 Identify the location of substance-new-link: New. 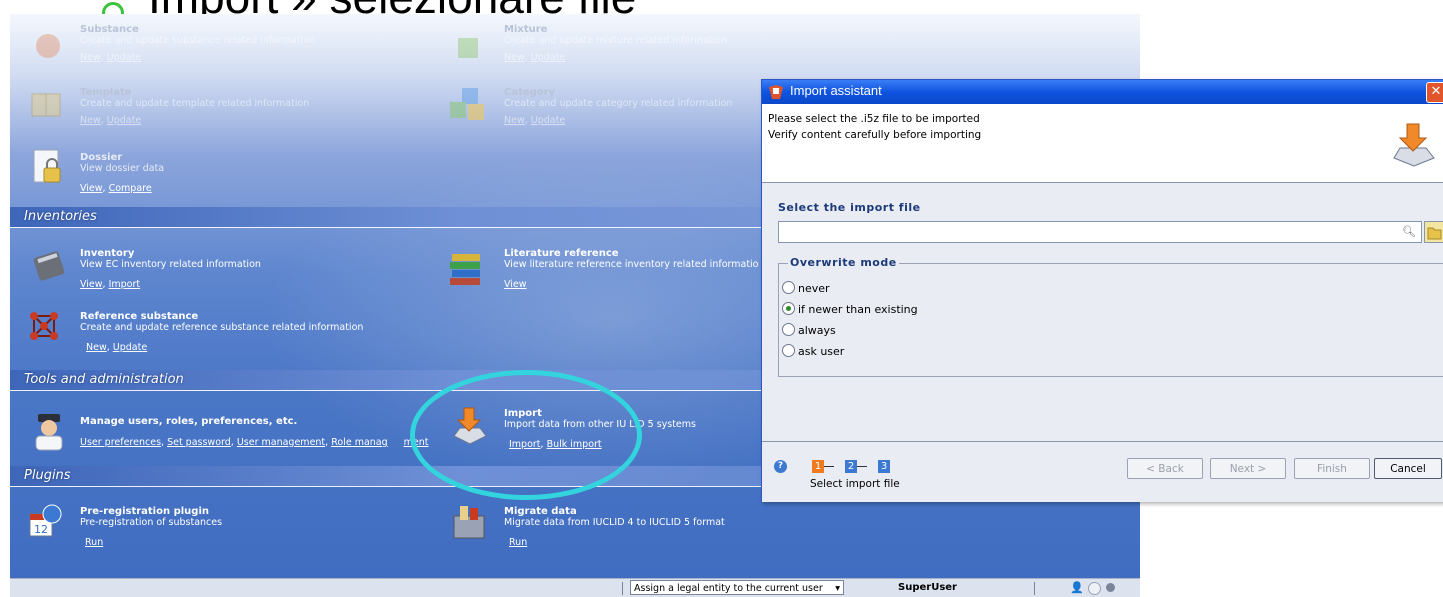
(90, 57).